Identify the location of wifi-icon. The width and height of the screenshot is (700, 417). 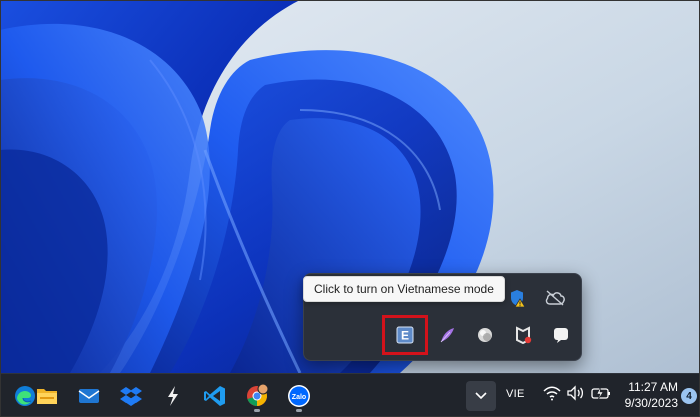
(552, 393).